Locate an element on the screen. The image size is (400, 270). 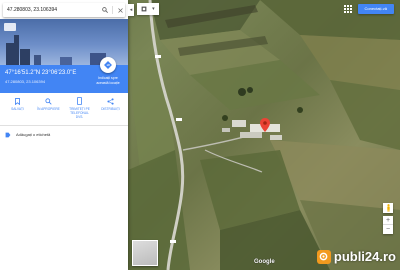
layers-icon is located at coordinates (144, 9).